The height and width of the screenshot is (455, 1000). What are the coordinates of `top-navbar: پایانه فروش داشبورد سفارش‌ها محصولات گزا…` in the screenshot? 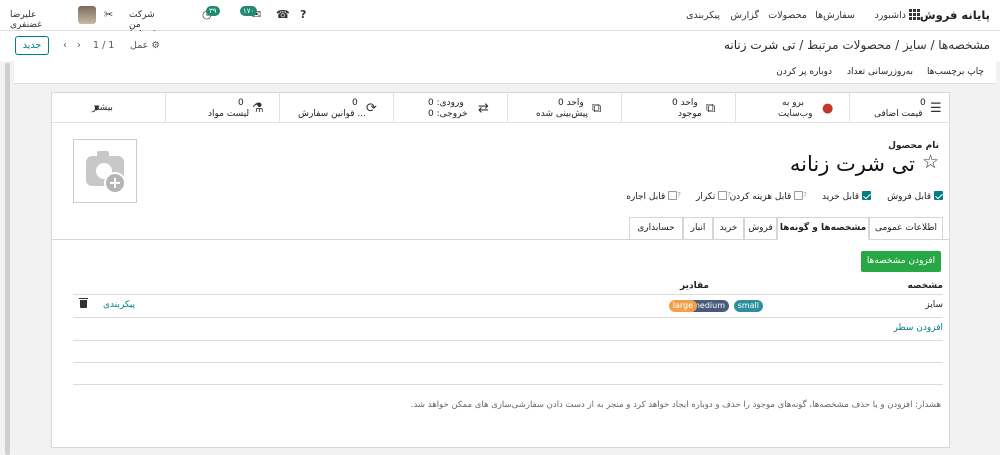 It's located at (500, 20).